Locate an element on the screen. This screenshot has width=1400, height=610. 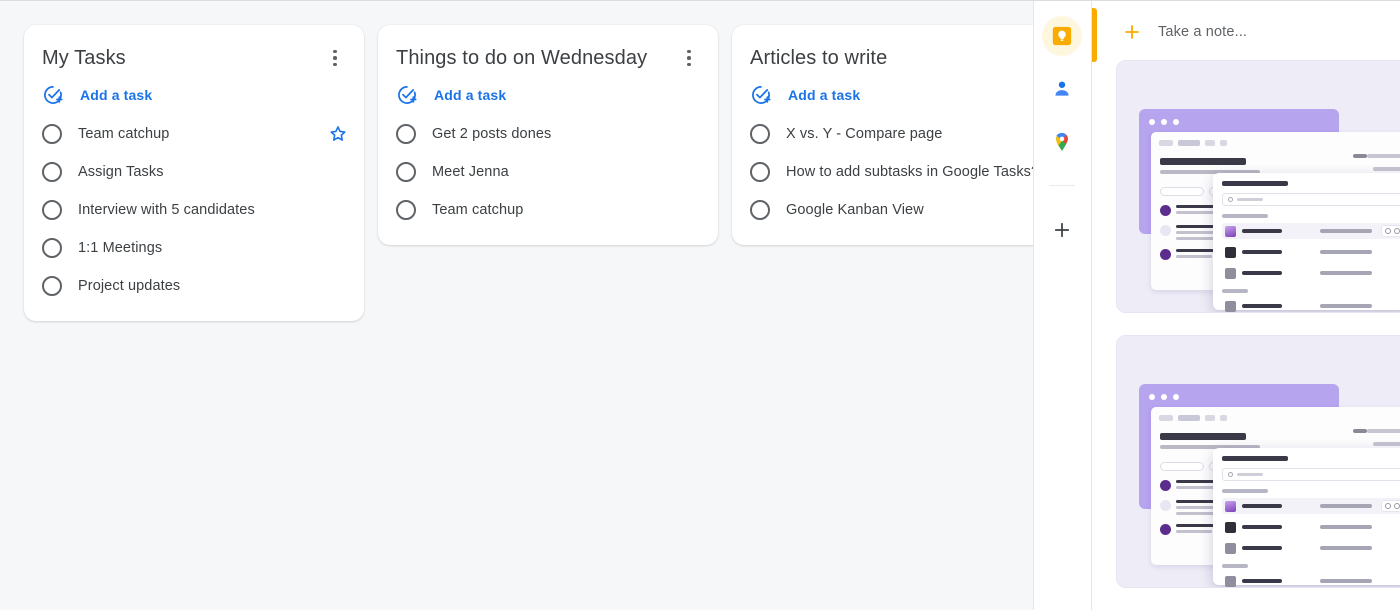
star-icon is located at coordinates (338, 134).